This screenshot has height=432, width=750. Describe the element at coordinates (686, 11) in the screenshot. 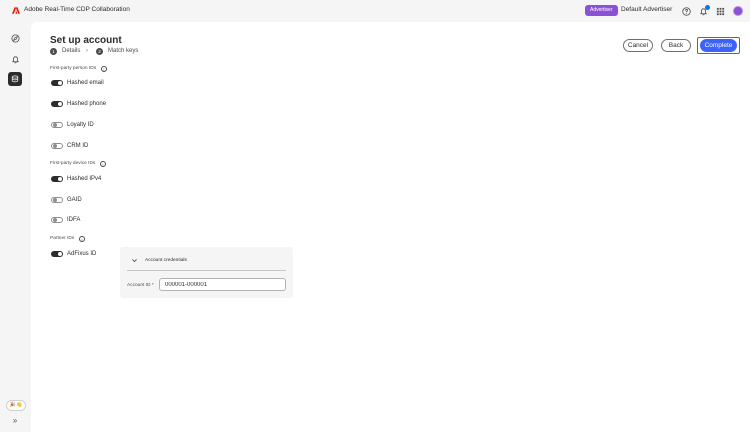

I see `help-icon` at that location.